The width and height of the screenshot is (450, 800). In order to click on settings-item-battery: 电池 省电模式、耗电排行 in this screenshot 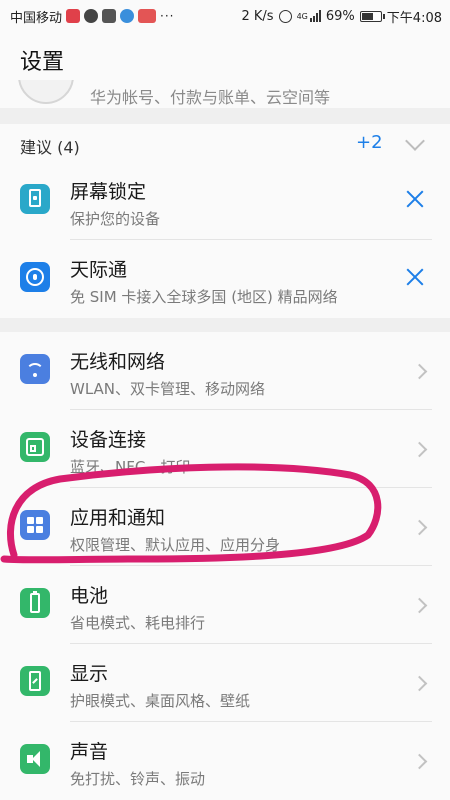, I will do `click(225, 605)`.